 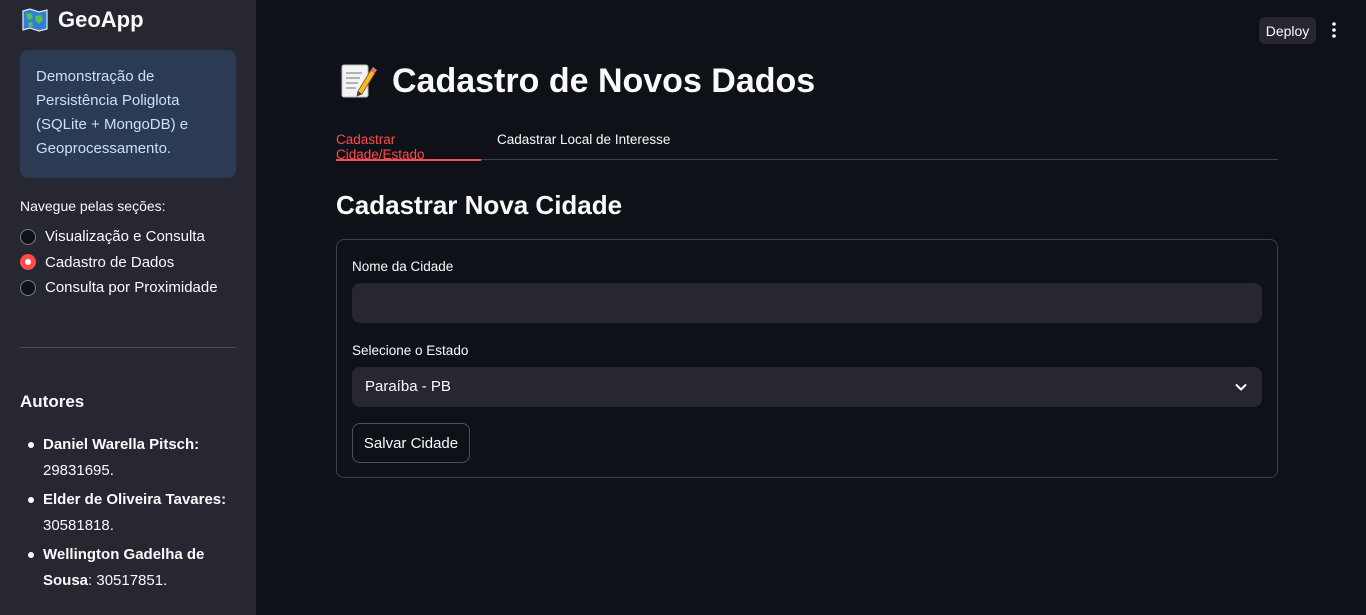 I want to click on city-name-label: Nome da Cidade, so click(x=403, y=266).